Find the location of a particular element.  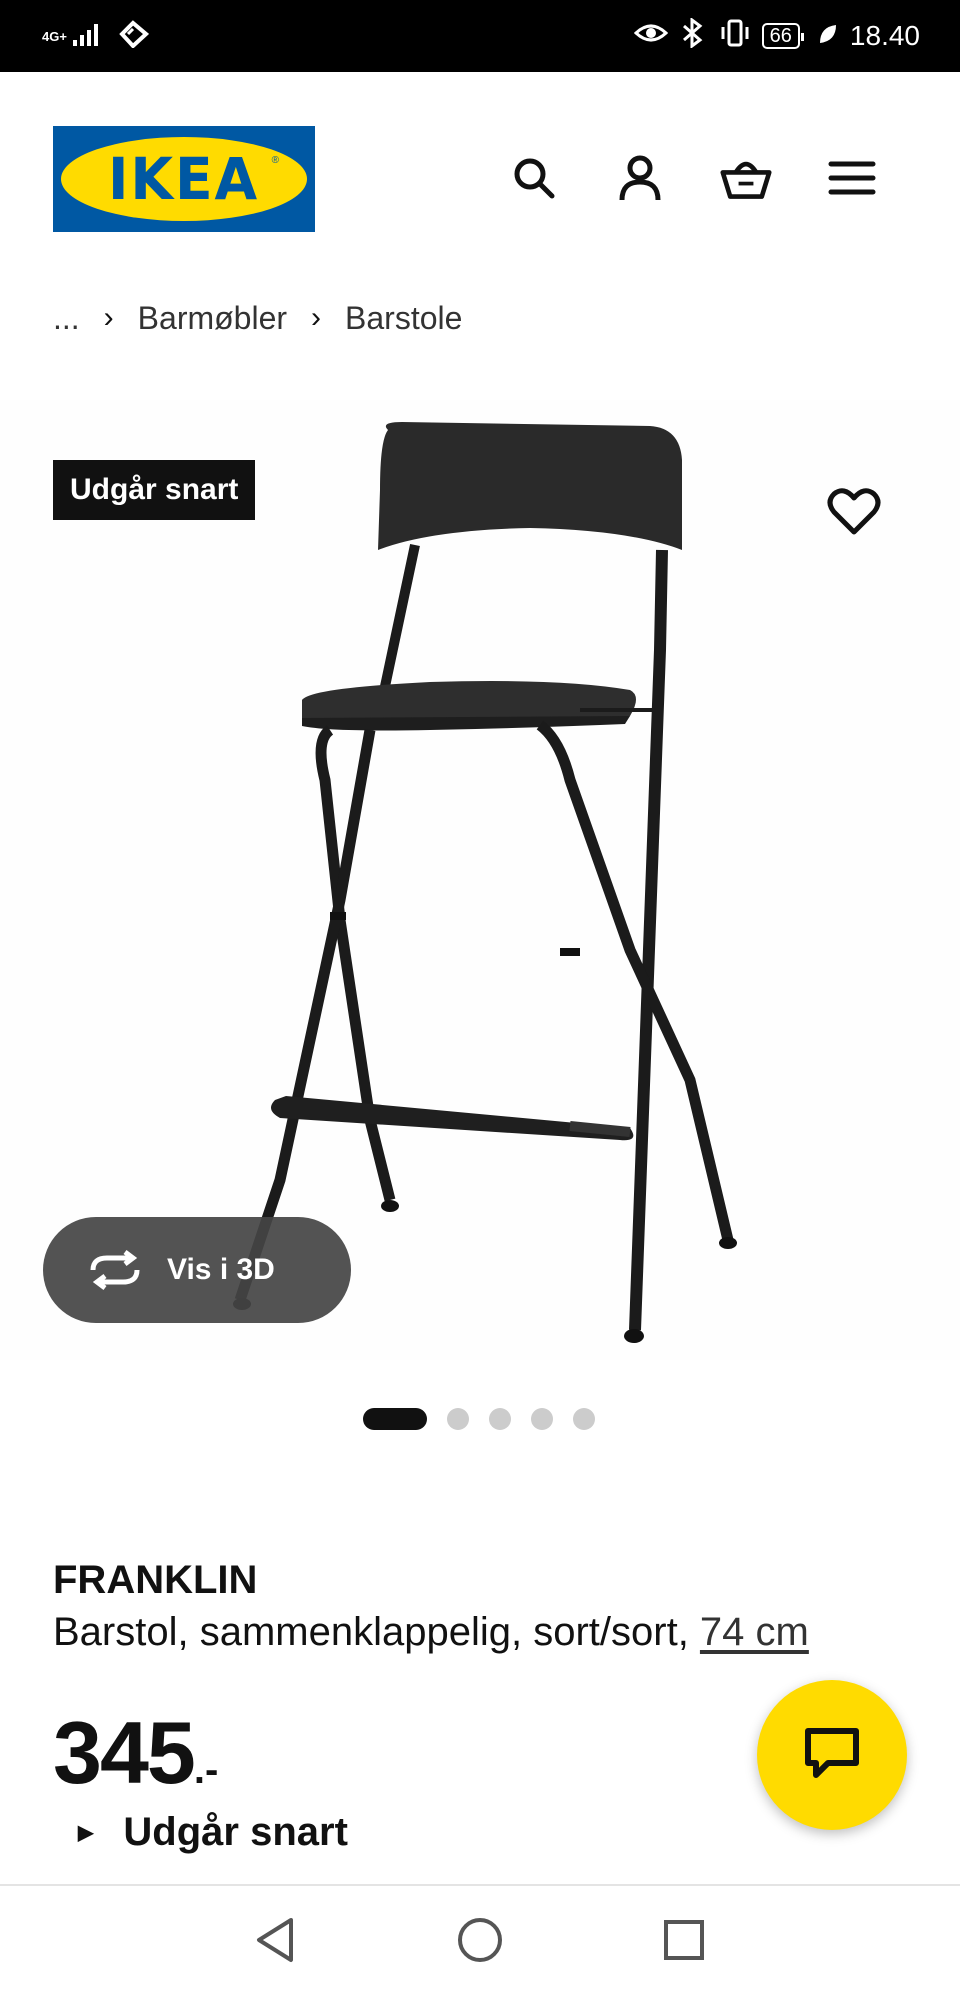

price-integer: 345 is located at coordinates (124, 1752).